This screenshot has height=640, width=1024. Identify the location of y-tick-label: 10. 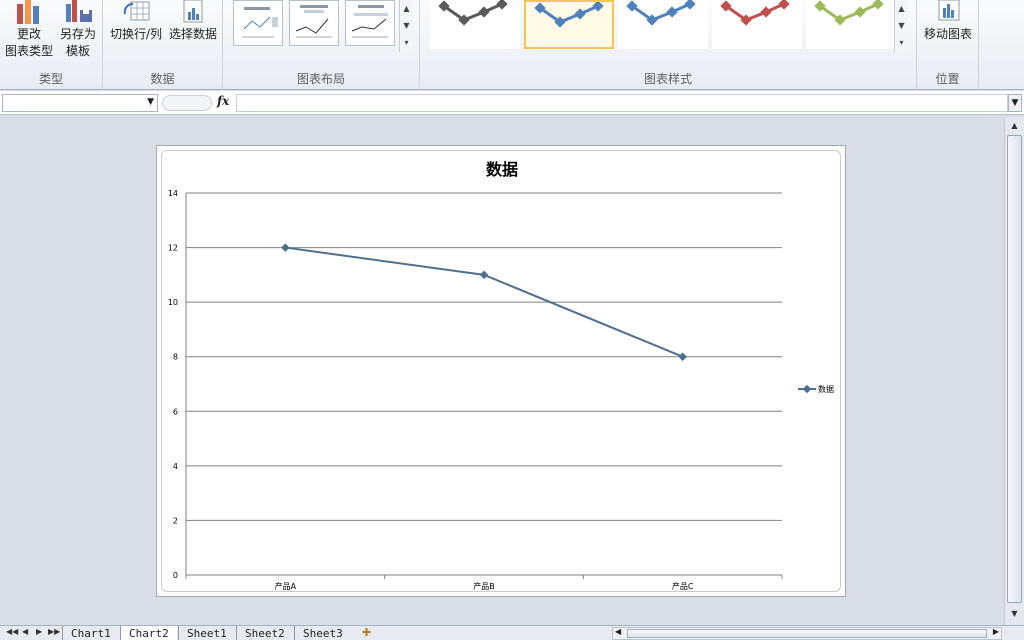
(173, 302).